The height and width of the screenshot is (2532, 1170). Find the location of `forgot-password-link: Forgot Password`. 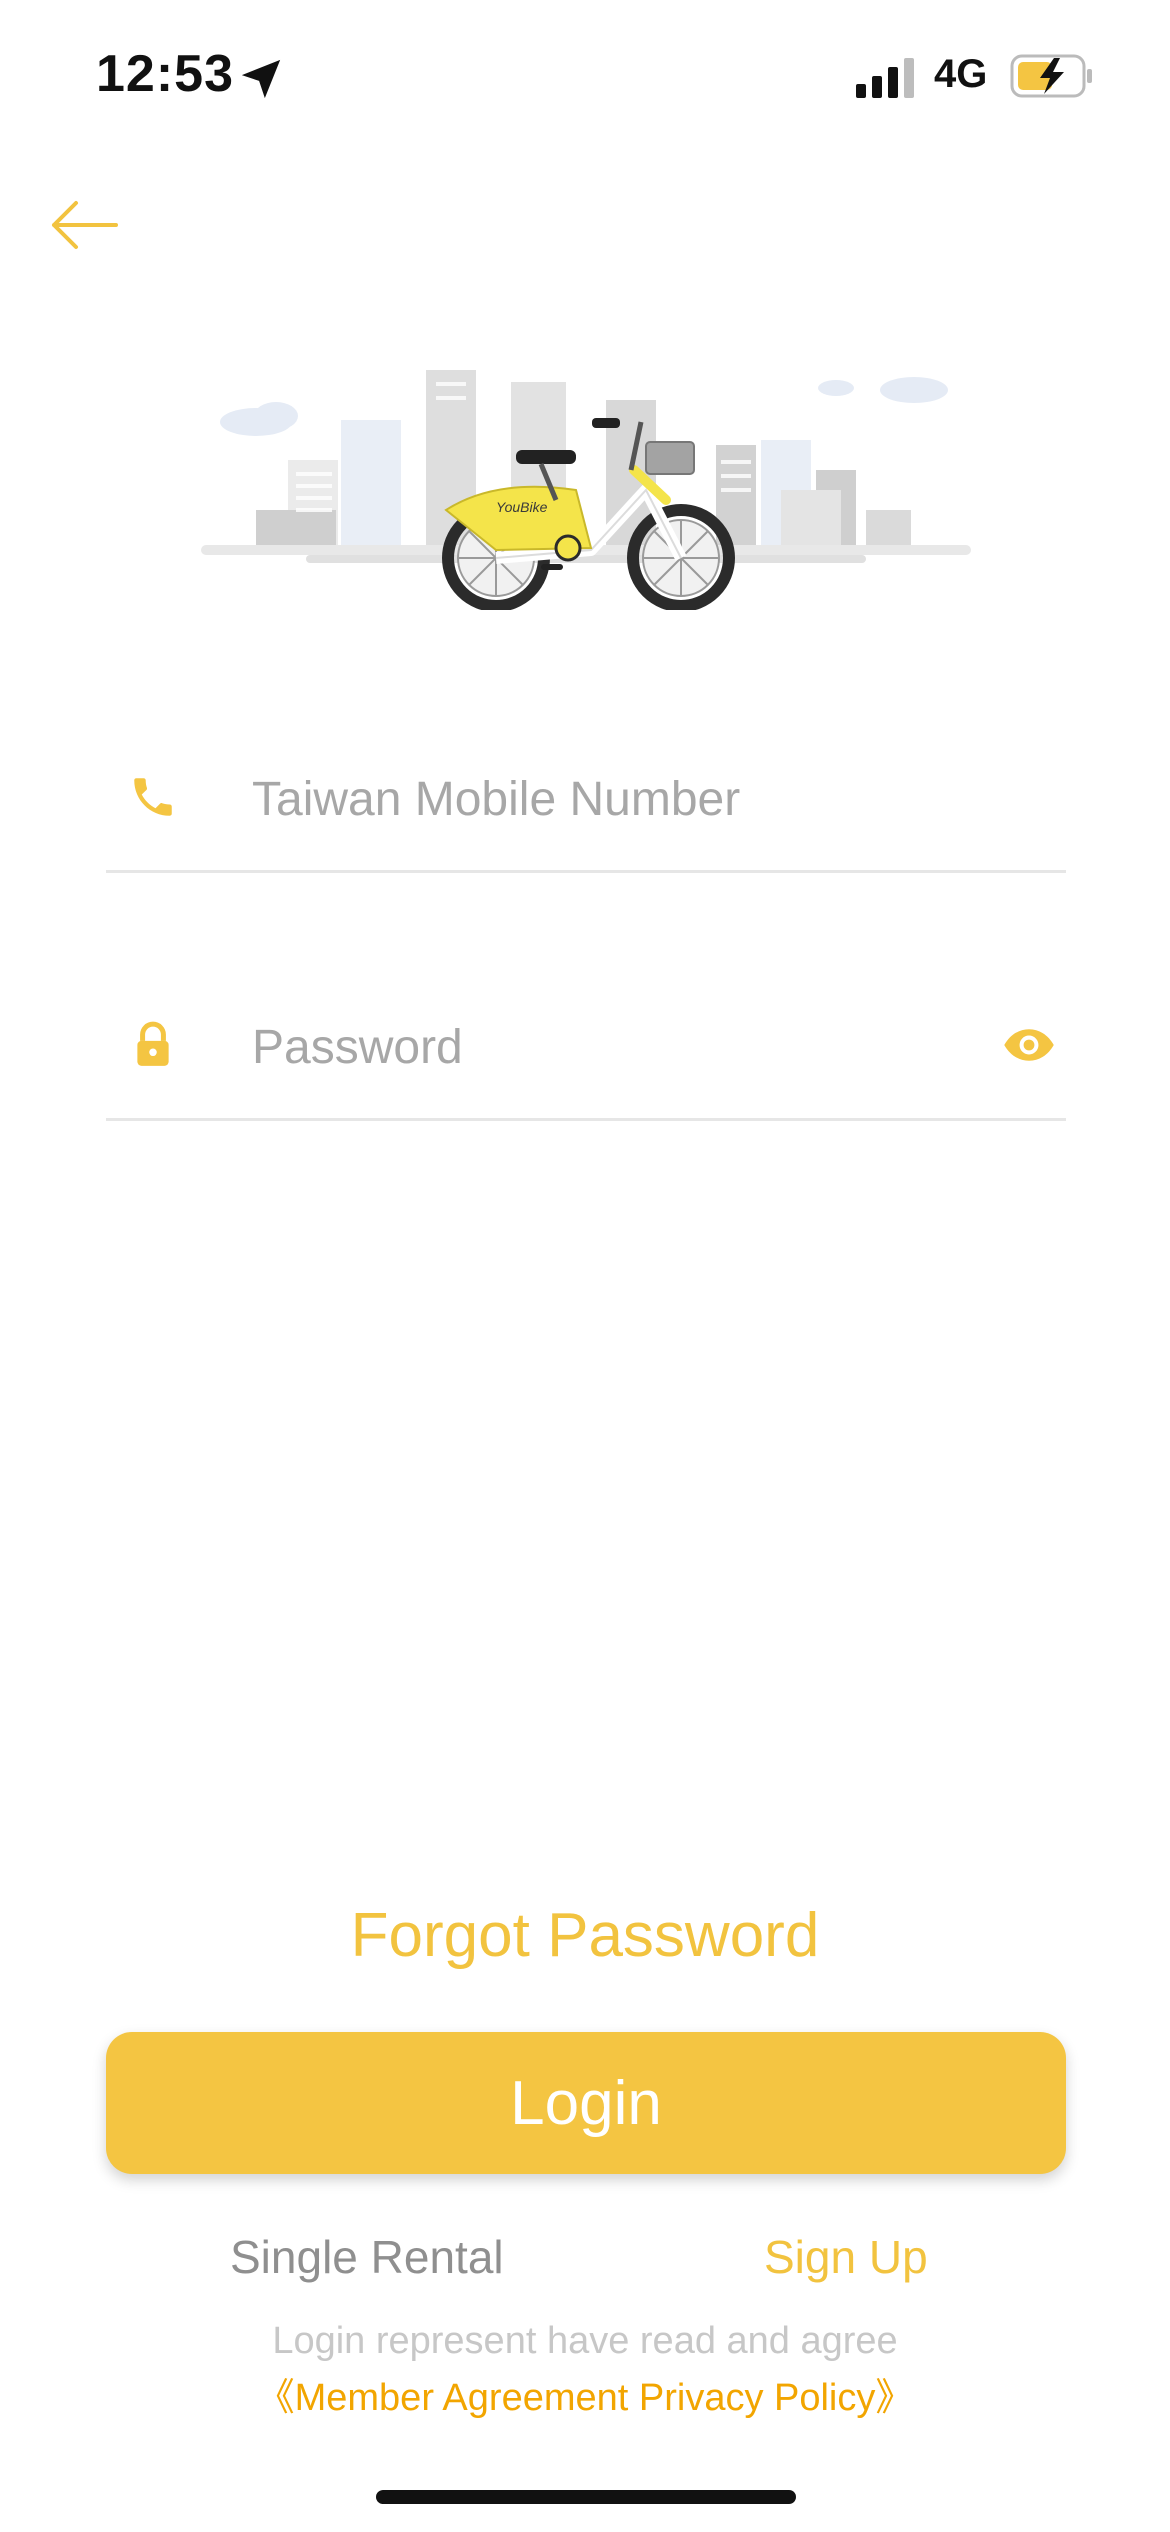

forgot-password-link: Forgot Password is located at coordinates (585, 1935).